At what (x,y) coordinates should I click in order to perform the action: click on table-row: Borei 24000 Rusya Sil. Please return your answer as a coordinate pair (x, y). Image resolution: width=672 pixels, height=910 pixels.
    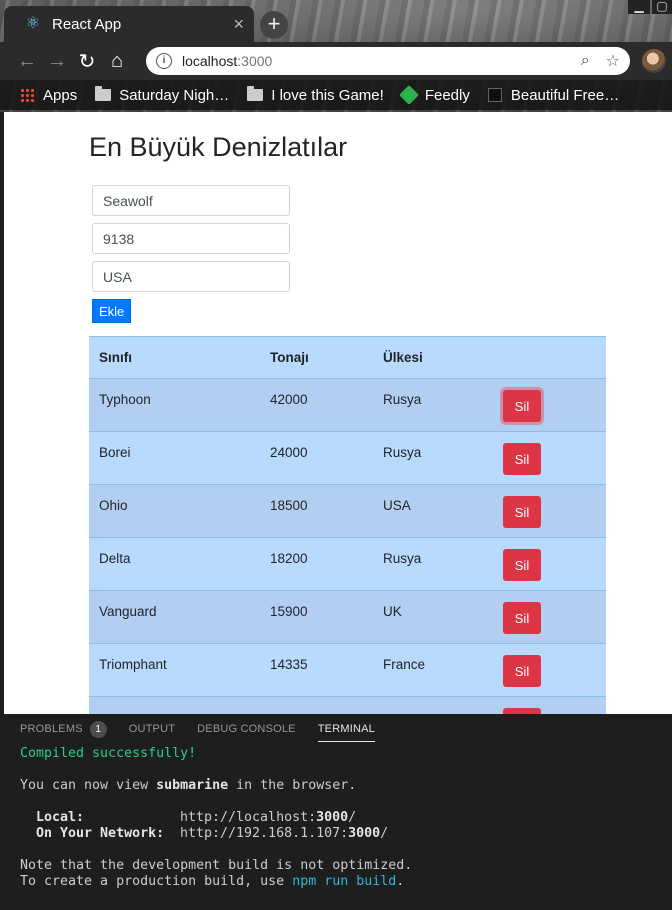
    Looking at the image, I should click on (347, 458).